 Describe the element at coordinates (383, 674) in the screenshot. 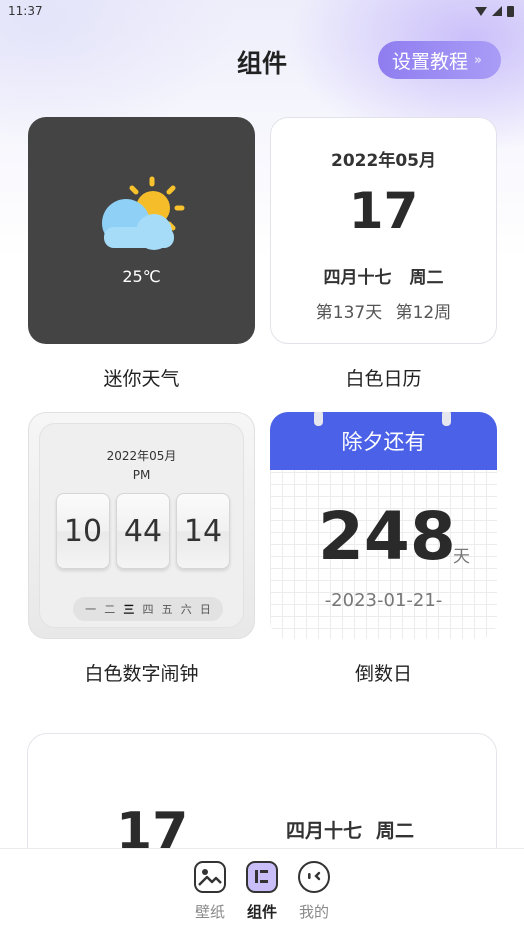

I see `countdown-caption: 倒数日` at that location.